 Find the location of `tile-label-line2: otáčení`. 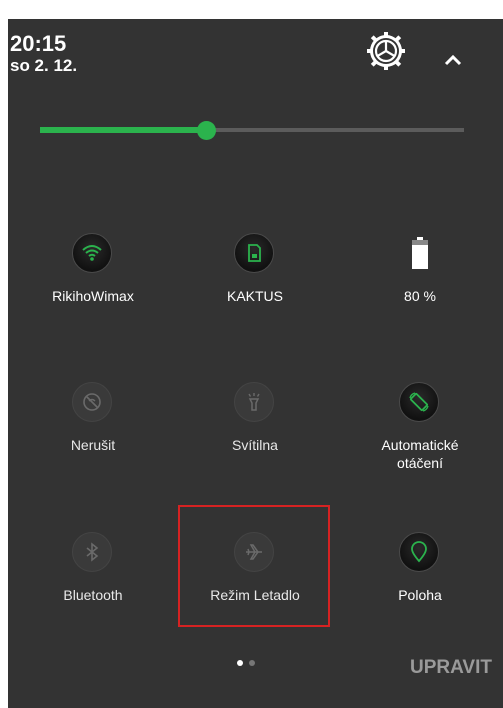

tile-label-line2: otáčení is located at coordinates (420, 463).